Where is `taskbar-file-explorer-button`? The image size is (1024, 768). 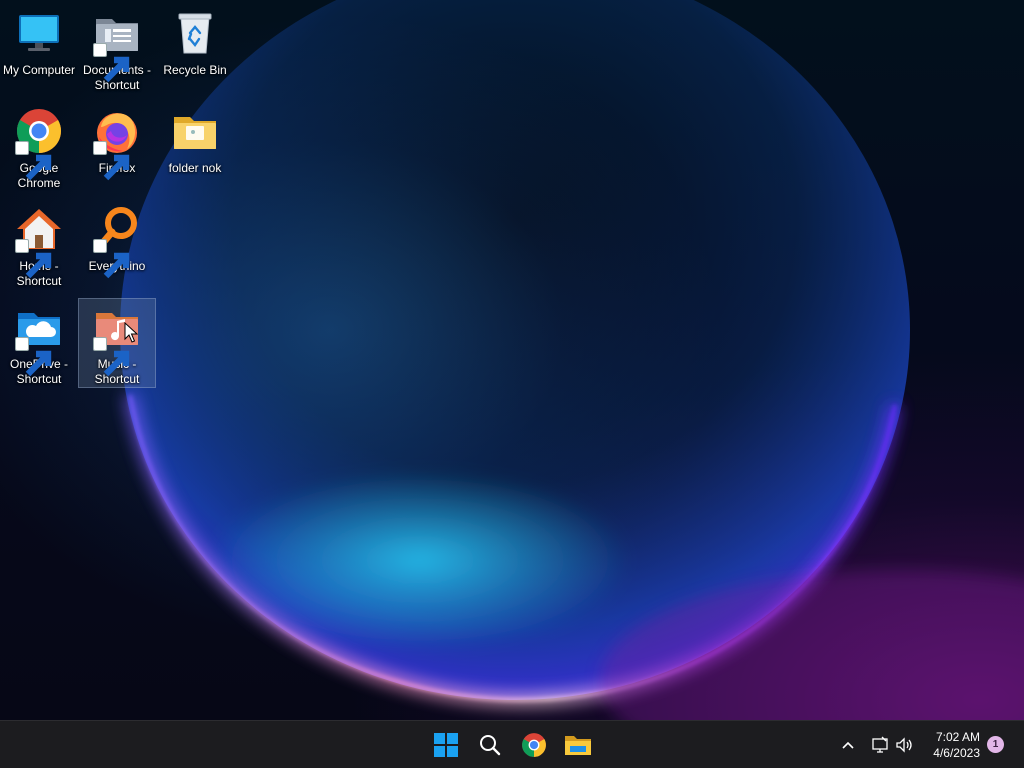
taskbar-file-explorer-button is located at coordinates (578, 745).